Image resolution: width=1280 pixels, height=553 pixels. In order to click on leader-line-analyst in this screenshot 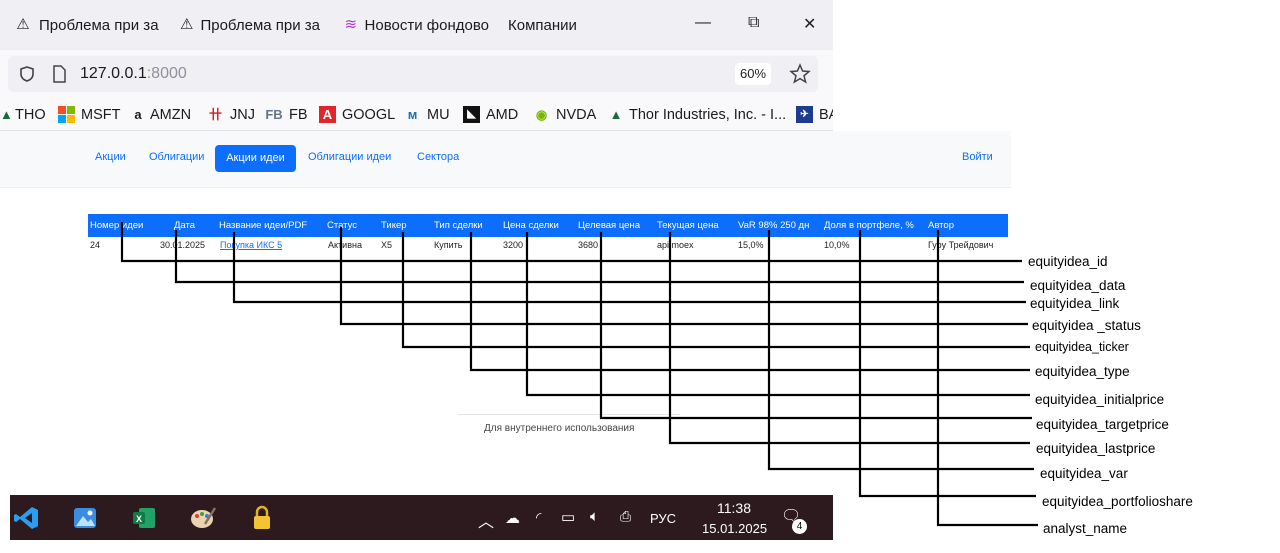, I will do `click(987, 378)`.